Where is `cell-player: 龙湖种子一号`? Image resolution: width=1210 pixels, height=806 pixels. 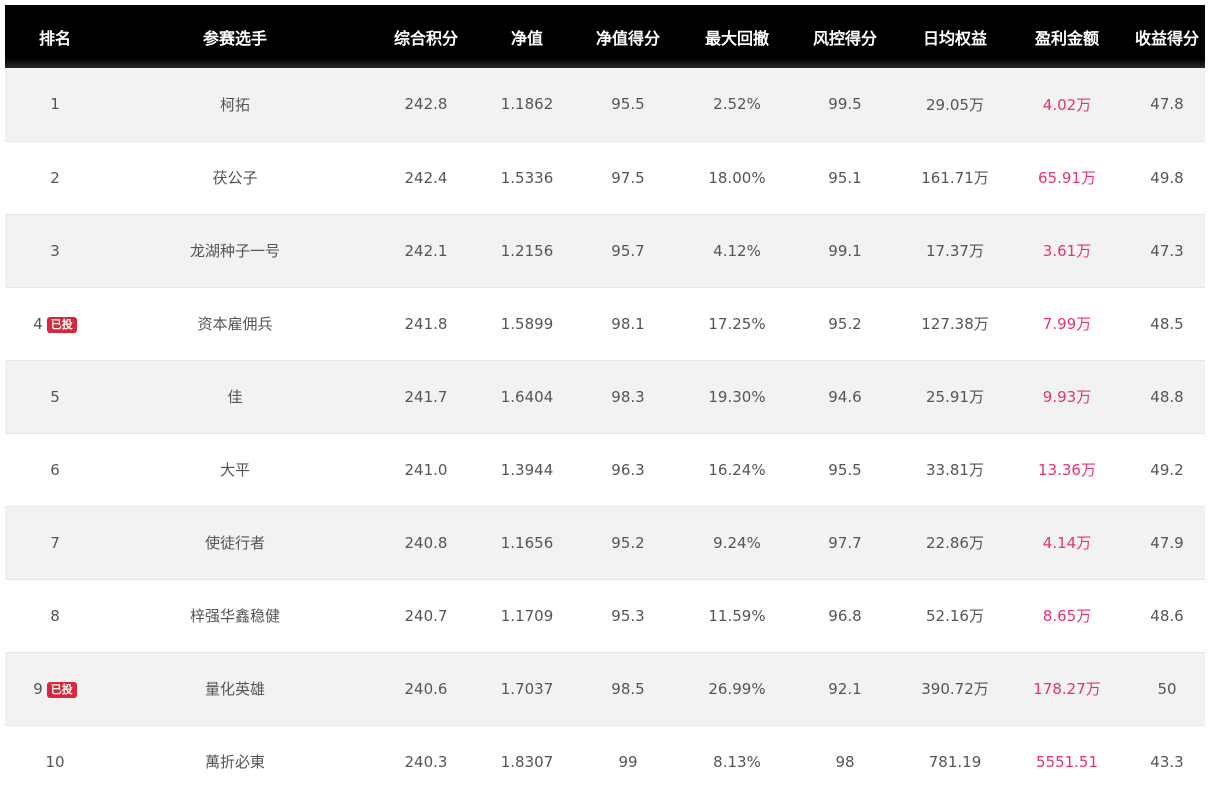 cell-player: 龙湖种子一号 is located at coordinates (235, 250).